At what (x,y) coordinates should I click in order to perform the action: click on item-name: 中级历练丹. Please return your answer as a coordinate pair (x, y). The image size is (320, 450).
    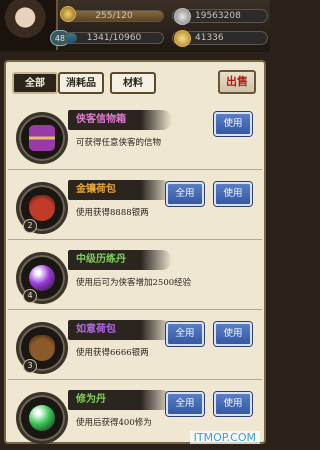
    Looking at the image, I should click on (101, 259).